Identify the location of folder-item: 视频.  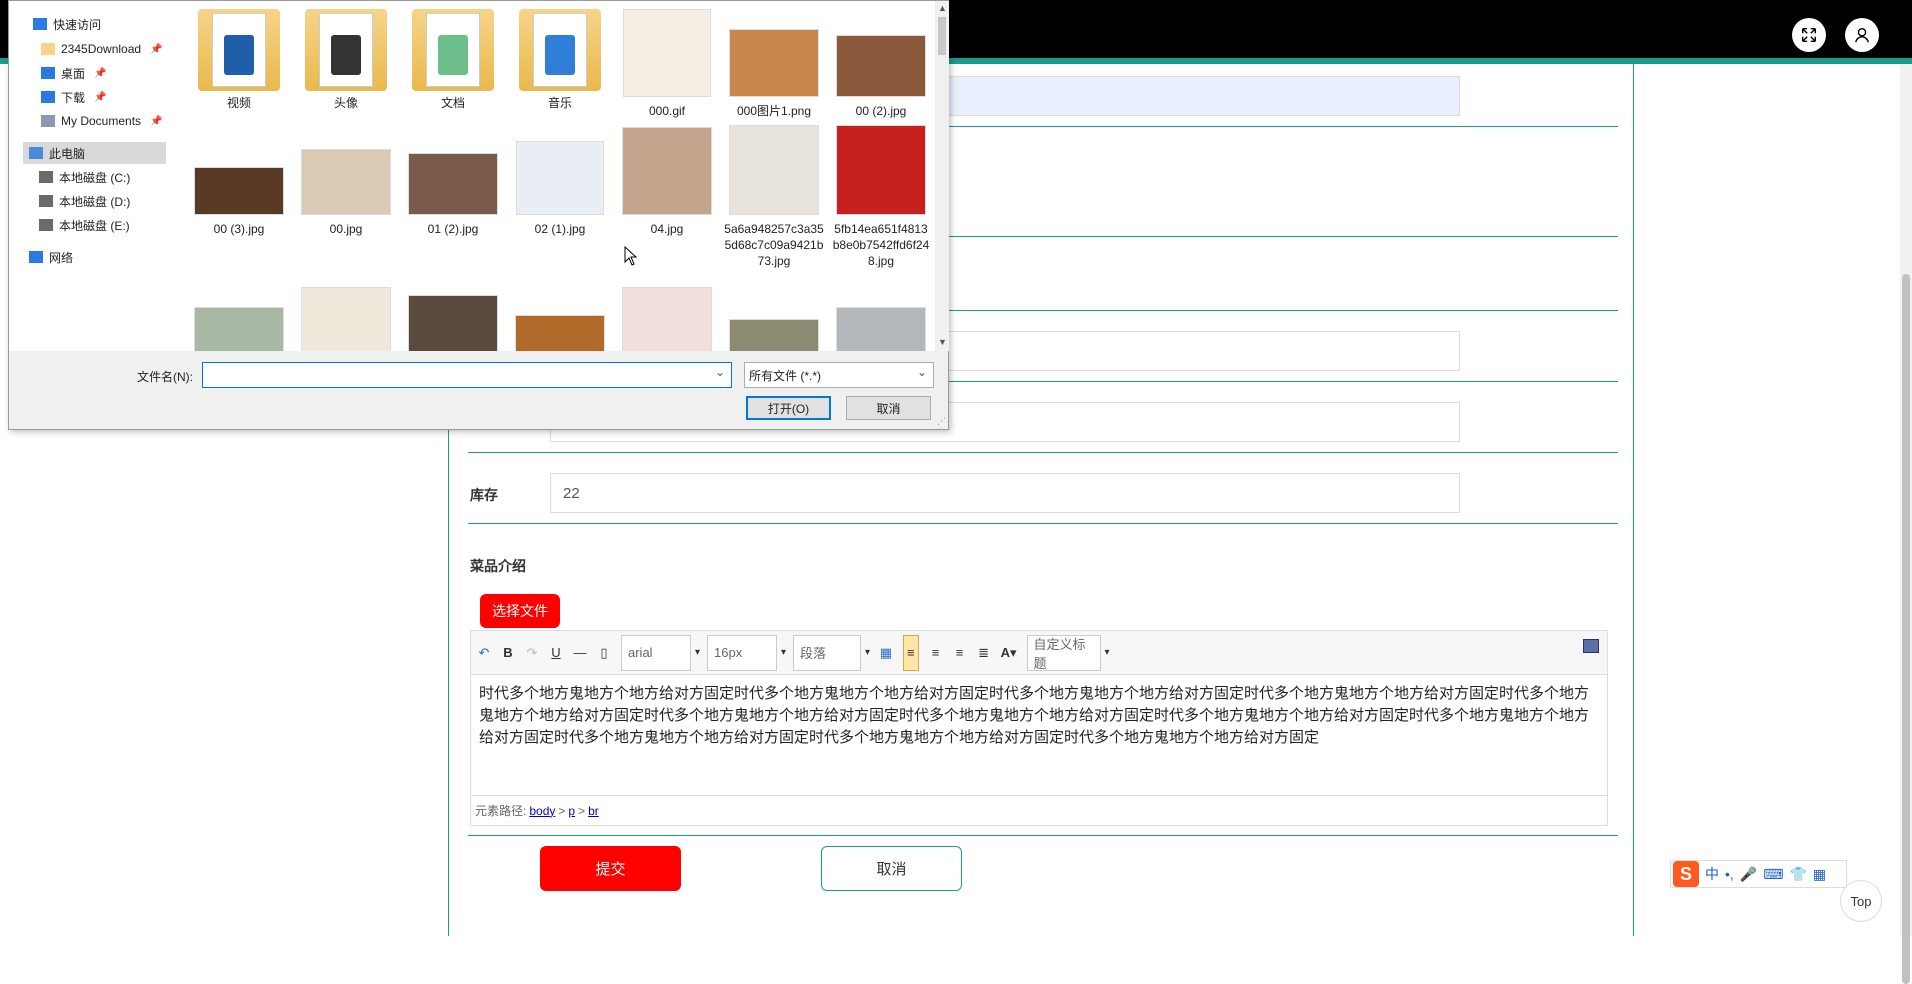
(239, 57).